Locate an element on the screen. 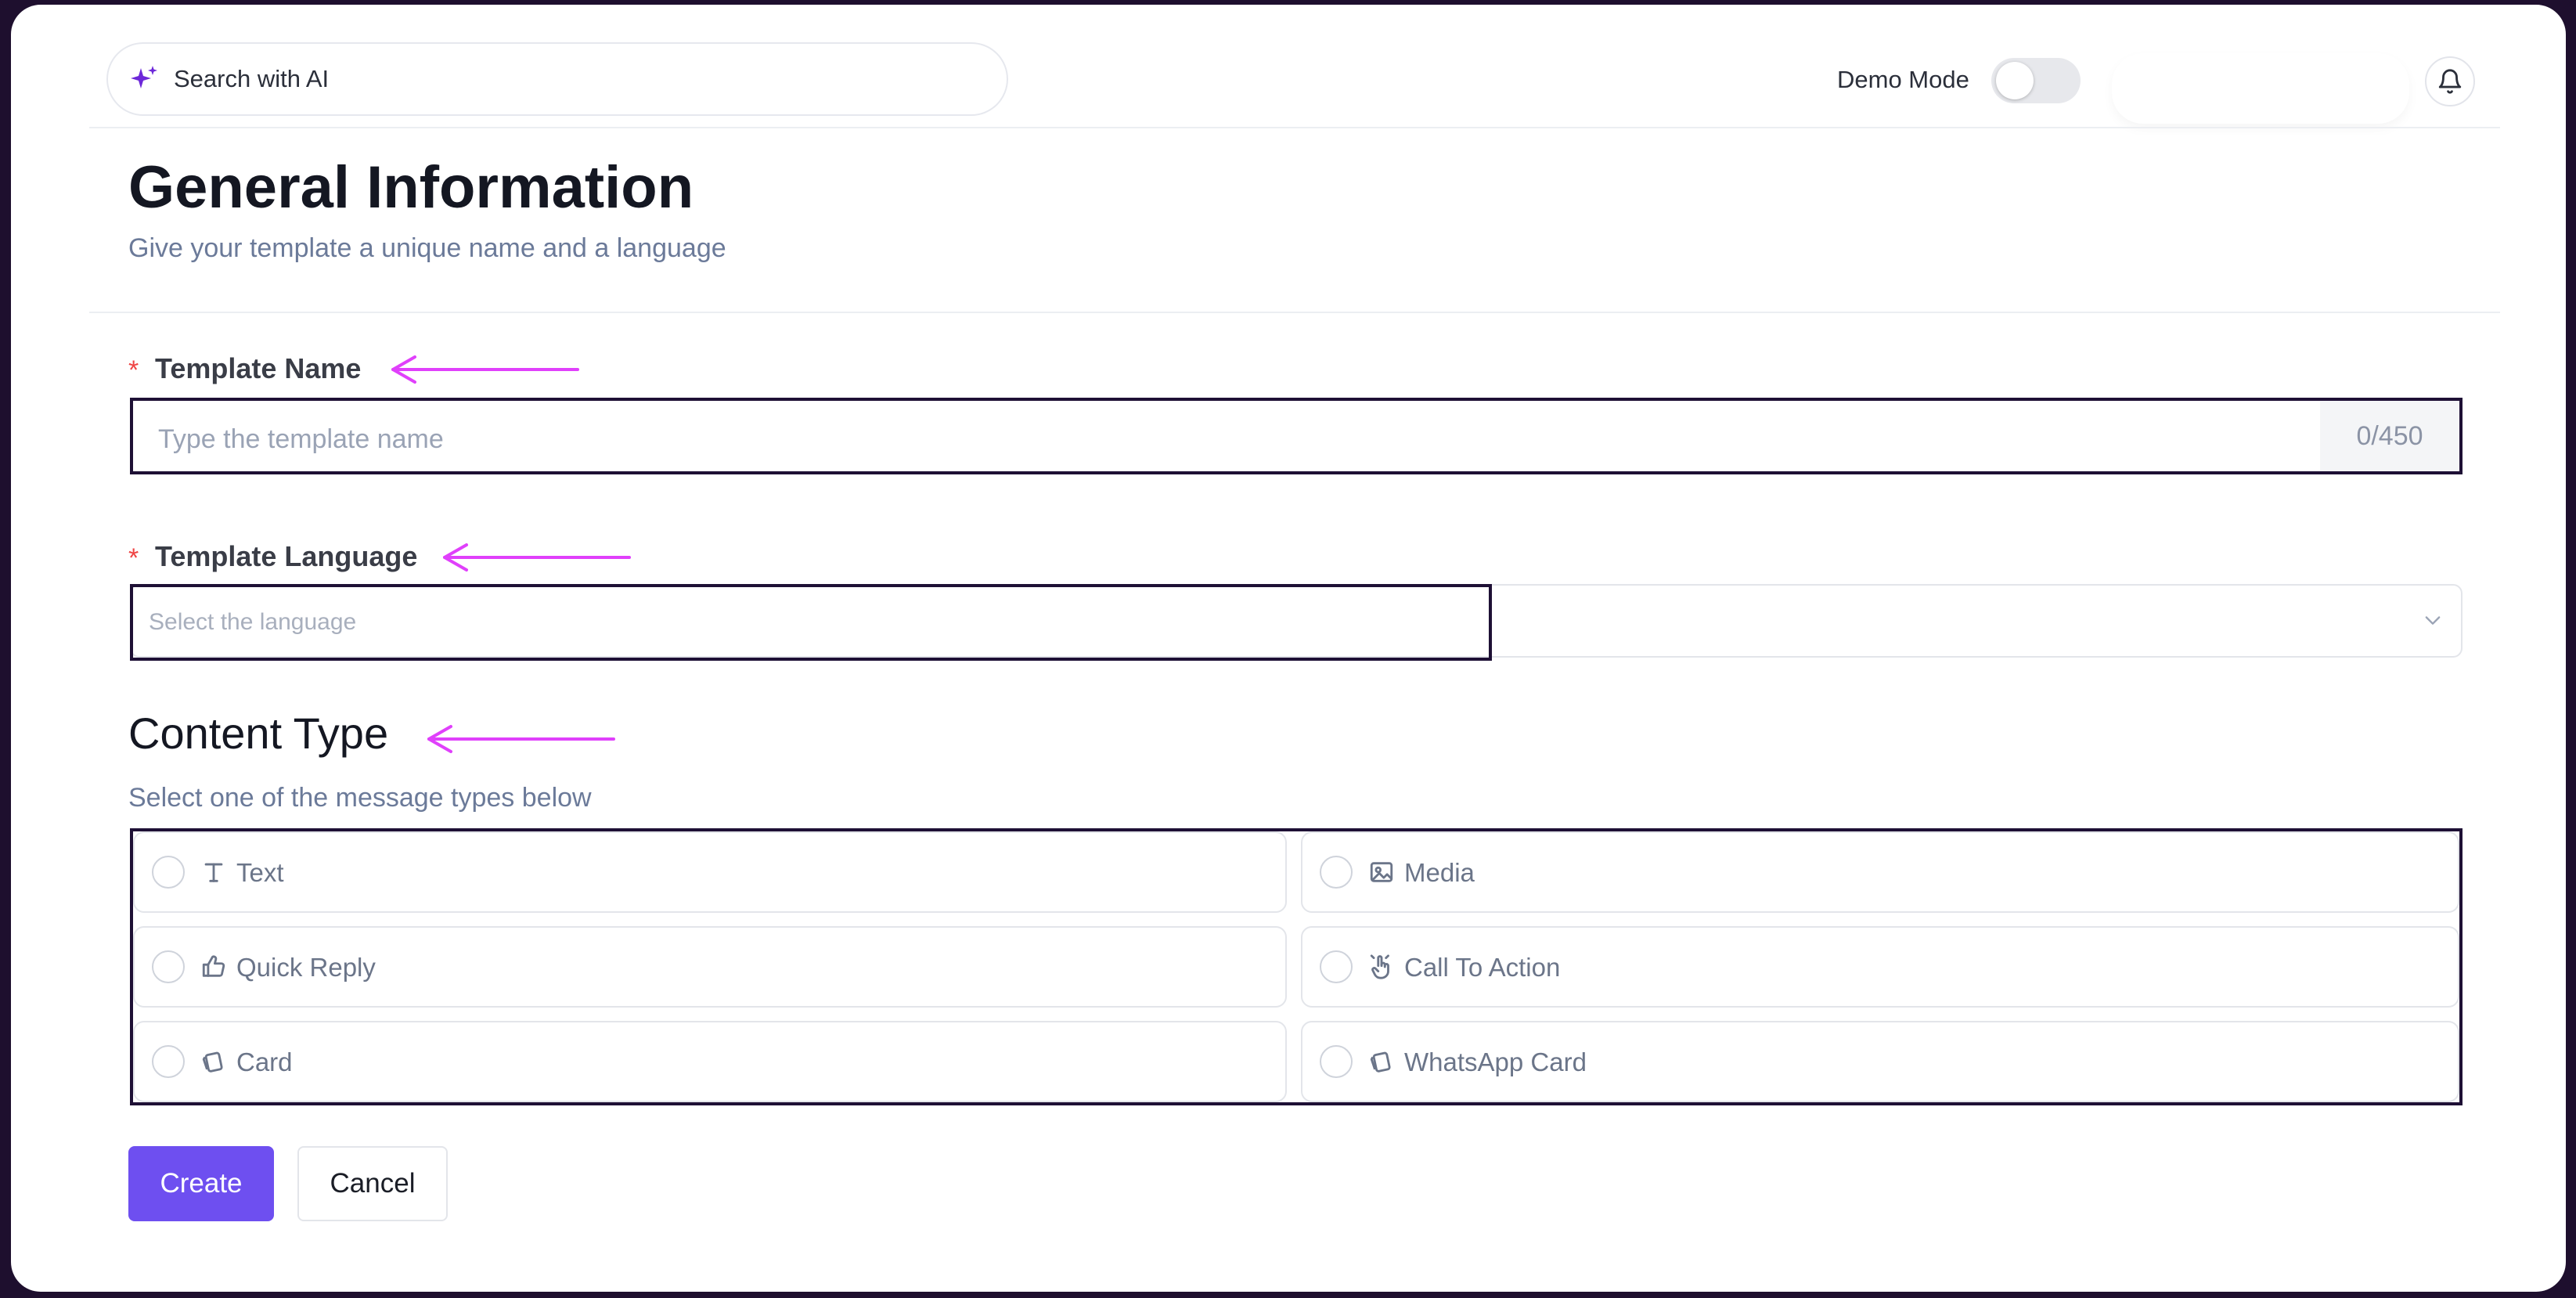 The image size is (2576, 1298). content-option-text: Text is located at coordinates (710, 872).